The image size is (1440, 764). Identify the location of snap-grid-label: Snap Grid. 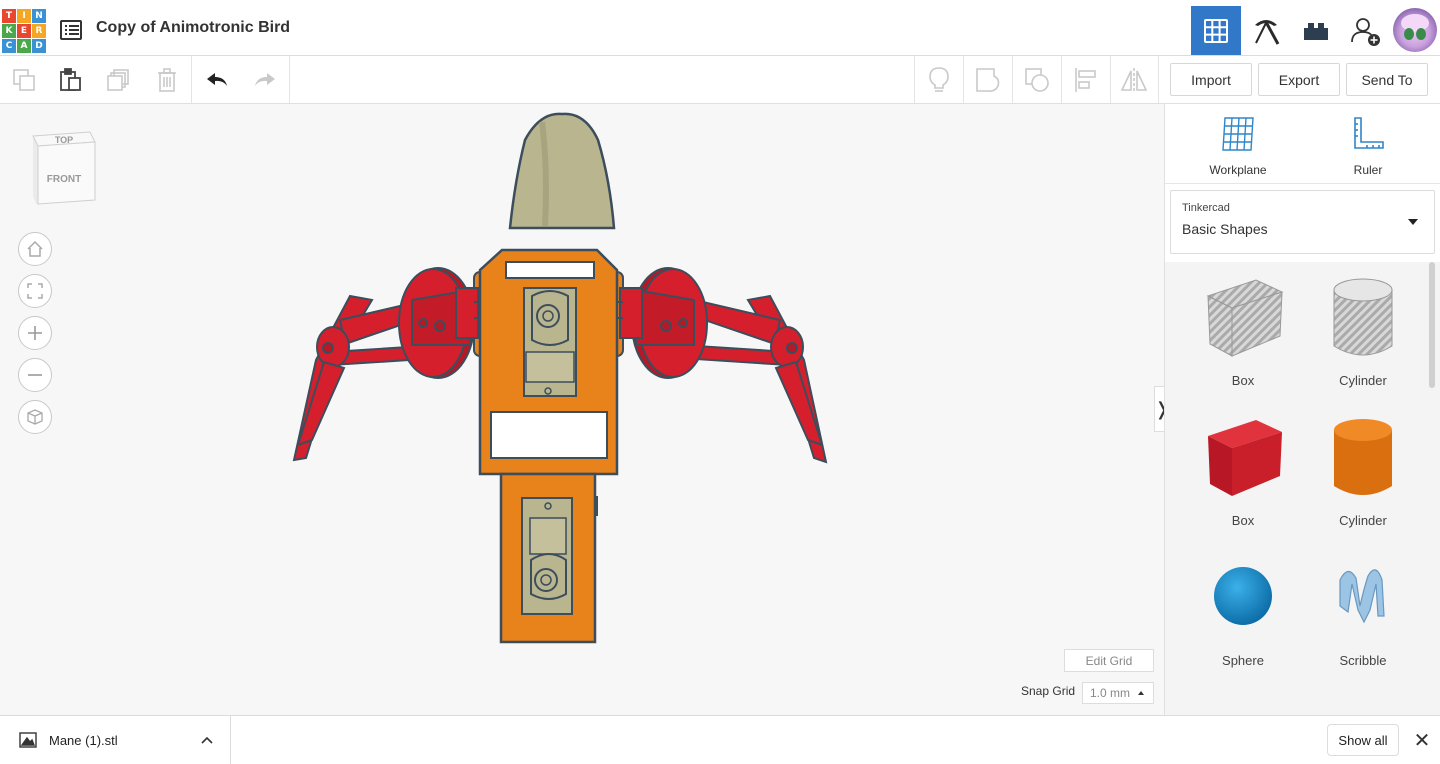
(1048, 691).